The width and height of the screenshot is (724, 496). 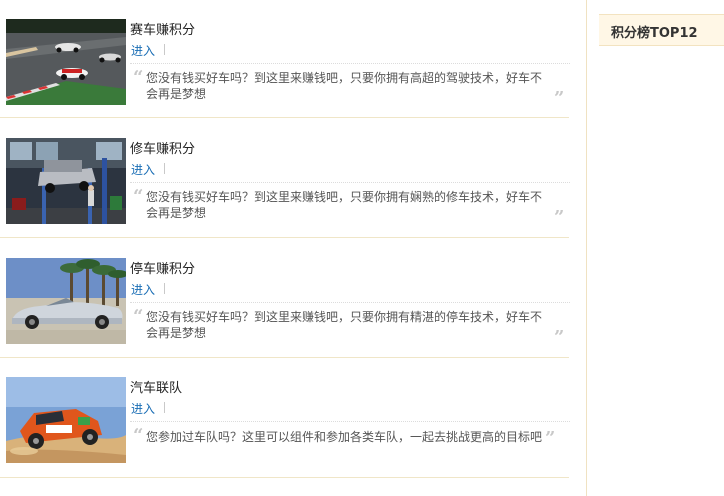 I want to click on item-description: 您参加过车队吗？这里可以组件和参加各类车队，一起去挑战更高的目标吧, so click(x=344, y=437).